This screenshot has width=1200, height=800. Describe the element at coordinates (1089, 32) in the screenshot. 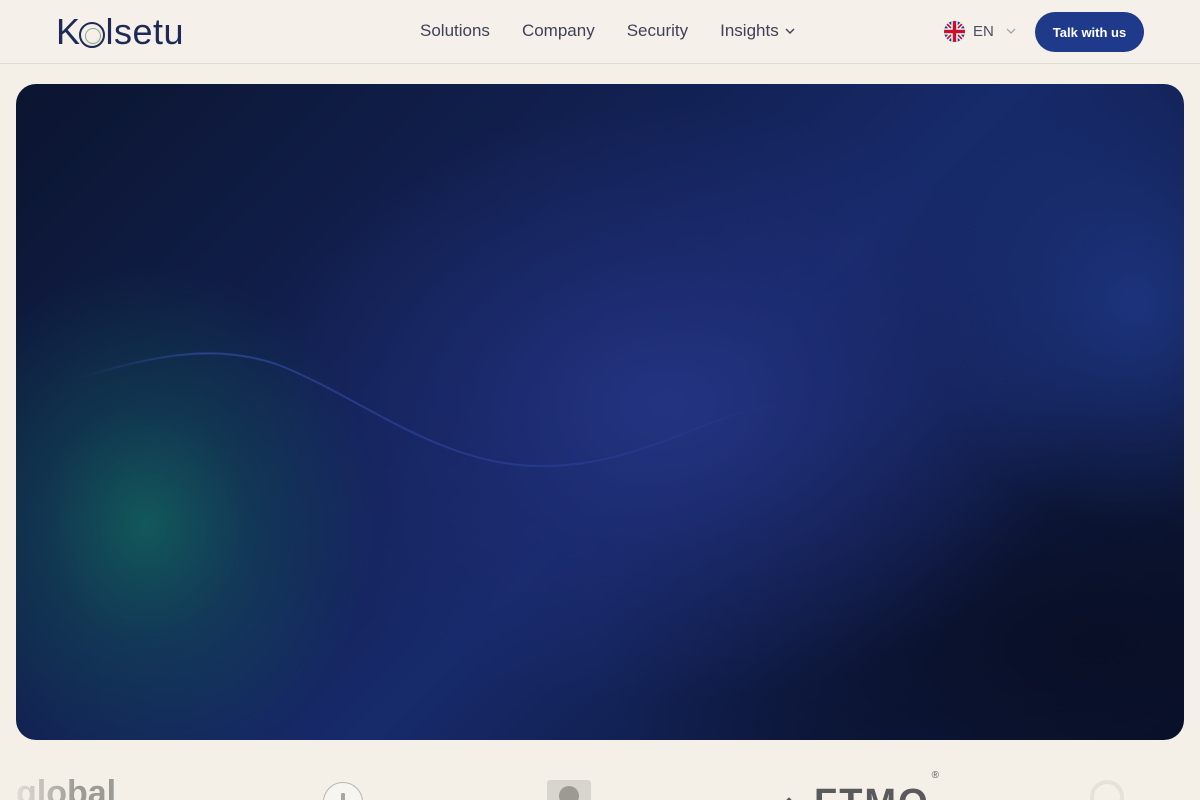

I see `talk-with-us-button: Talk with us` at that location.